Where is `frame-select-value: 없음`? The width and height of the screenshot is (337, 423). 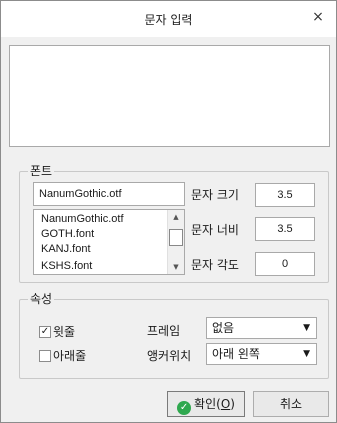
frame-select-value: 없음 is located at coordinates (223, 328).